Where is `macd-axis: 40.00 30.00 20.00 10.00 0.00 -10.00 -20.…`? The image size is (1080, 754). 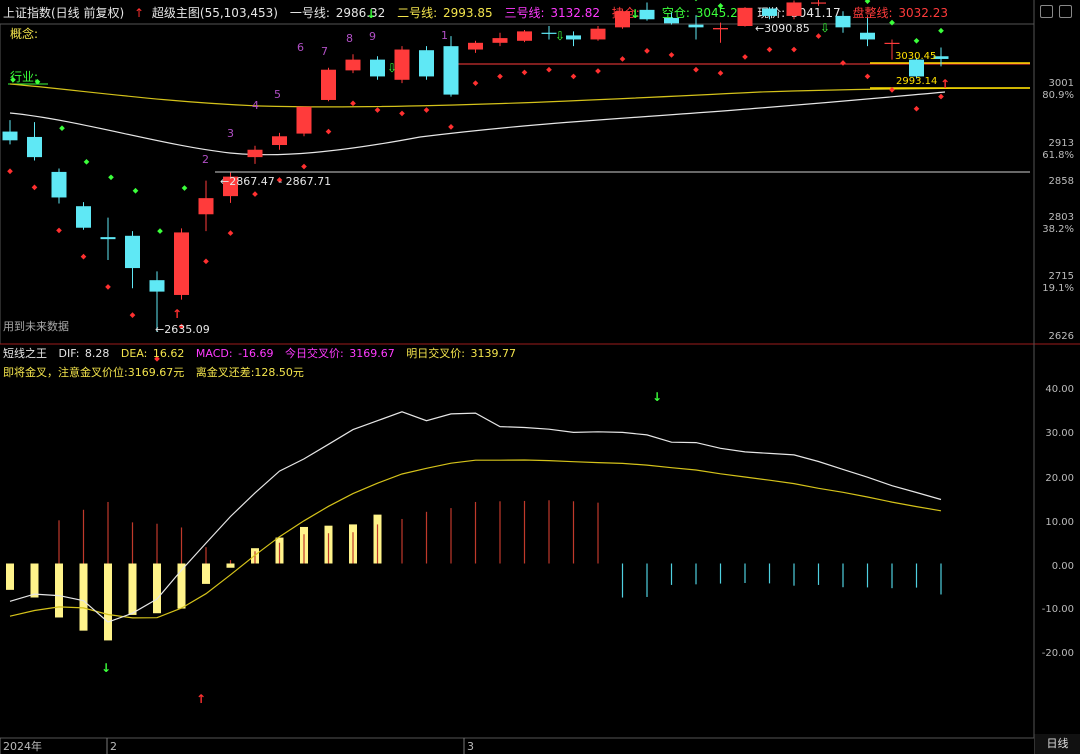 macd-axis: 40.00 30.00 20.00 10.00 0.00 -10.00 -20.… is located at coordinates (1058, 521).